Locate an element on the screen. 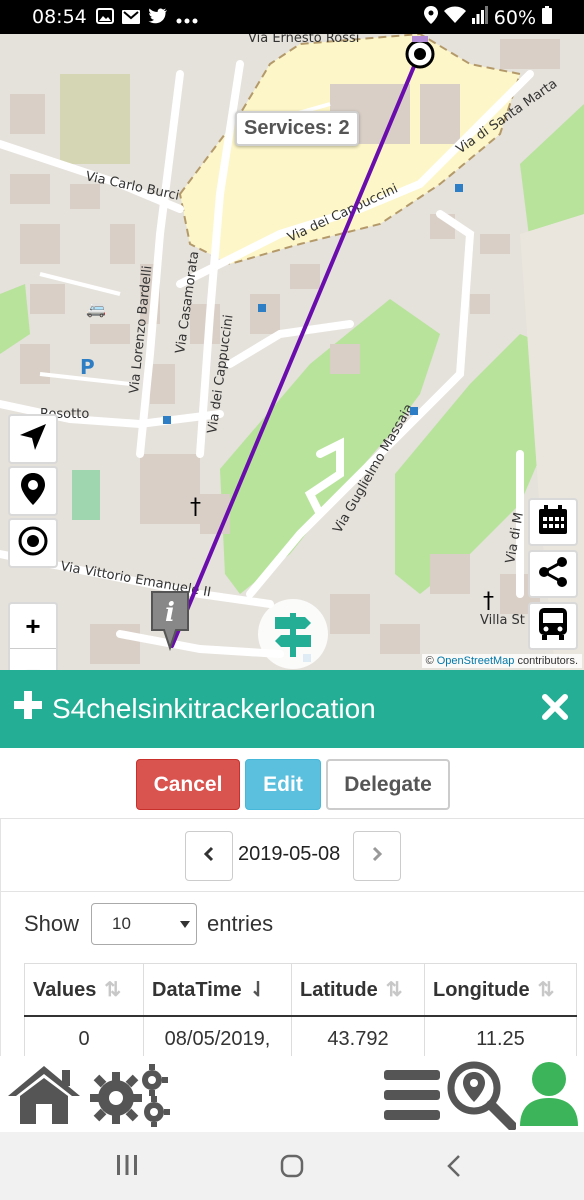  more-dots-icon is located at coordinates (187, 18).